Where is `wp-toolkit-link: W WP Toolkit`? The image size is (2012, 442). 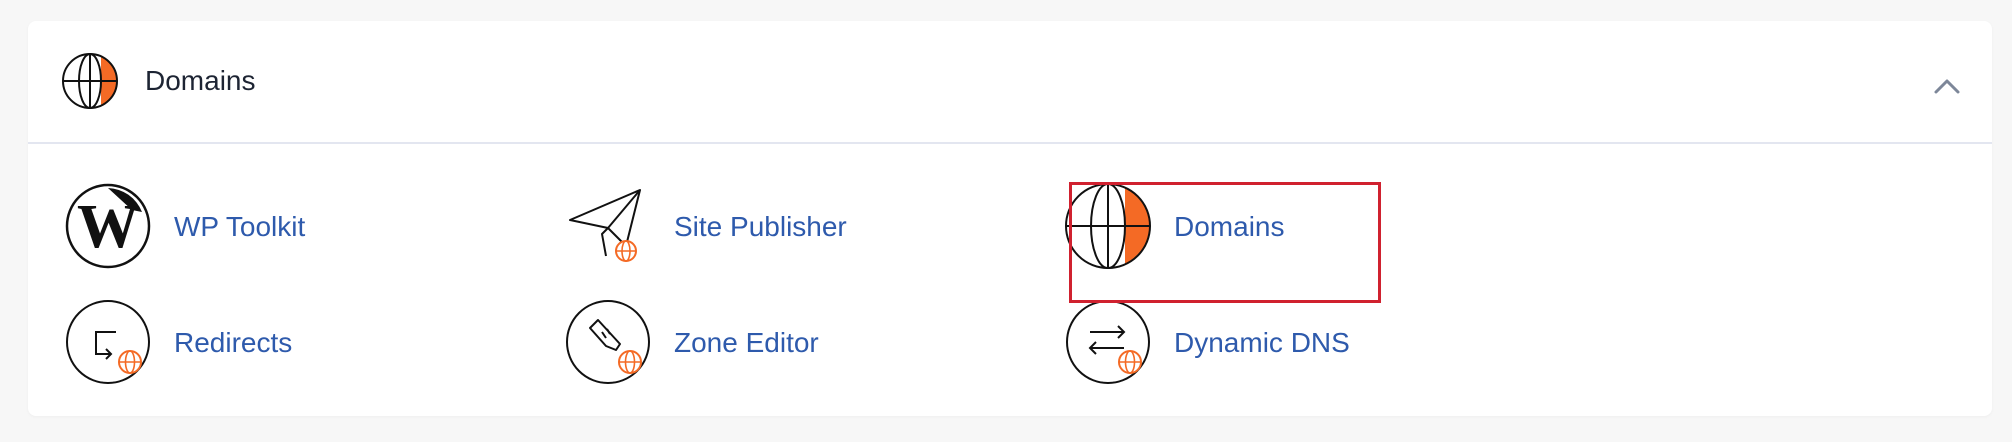 wp-toolkit-link: W WP Toolkit is located at coordinates (212, 228).